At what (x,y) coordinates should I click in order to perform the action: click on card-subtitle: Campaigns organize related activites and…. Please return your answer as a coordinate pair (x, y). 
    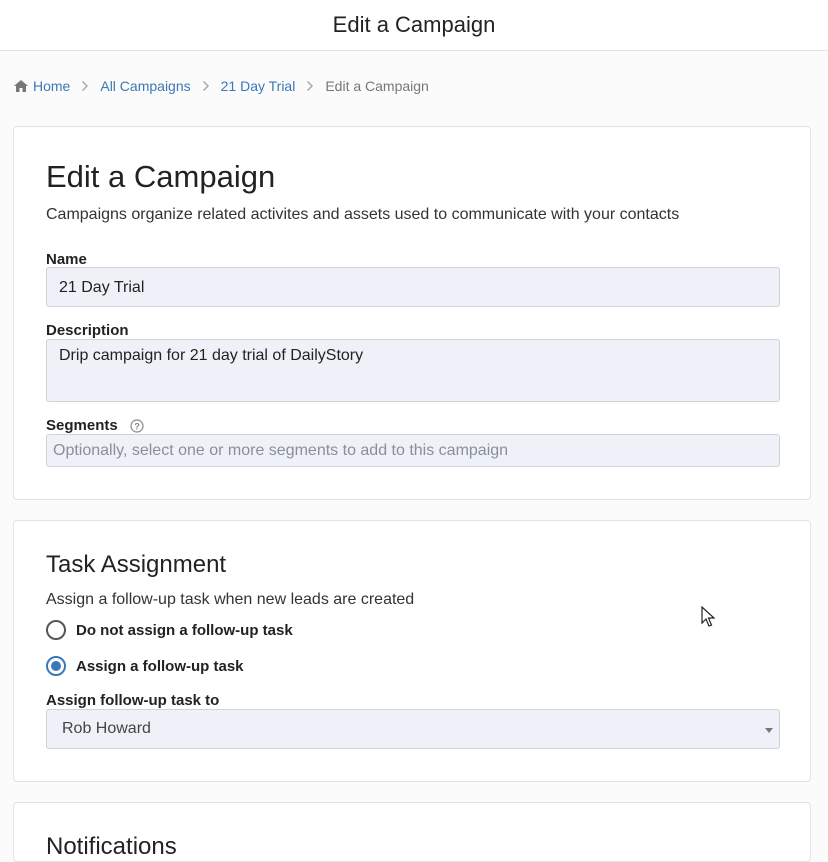
    Looking at the image, I should click on (363, 214).